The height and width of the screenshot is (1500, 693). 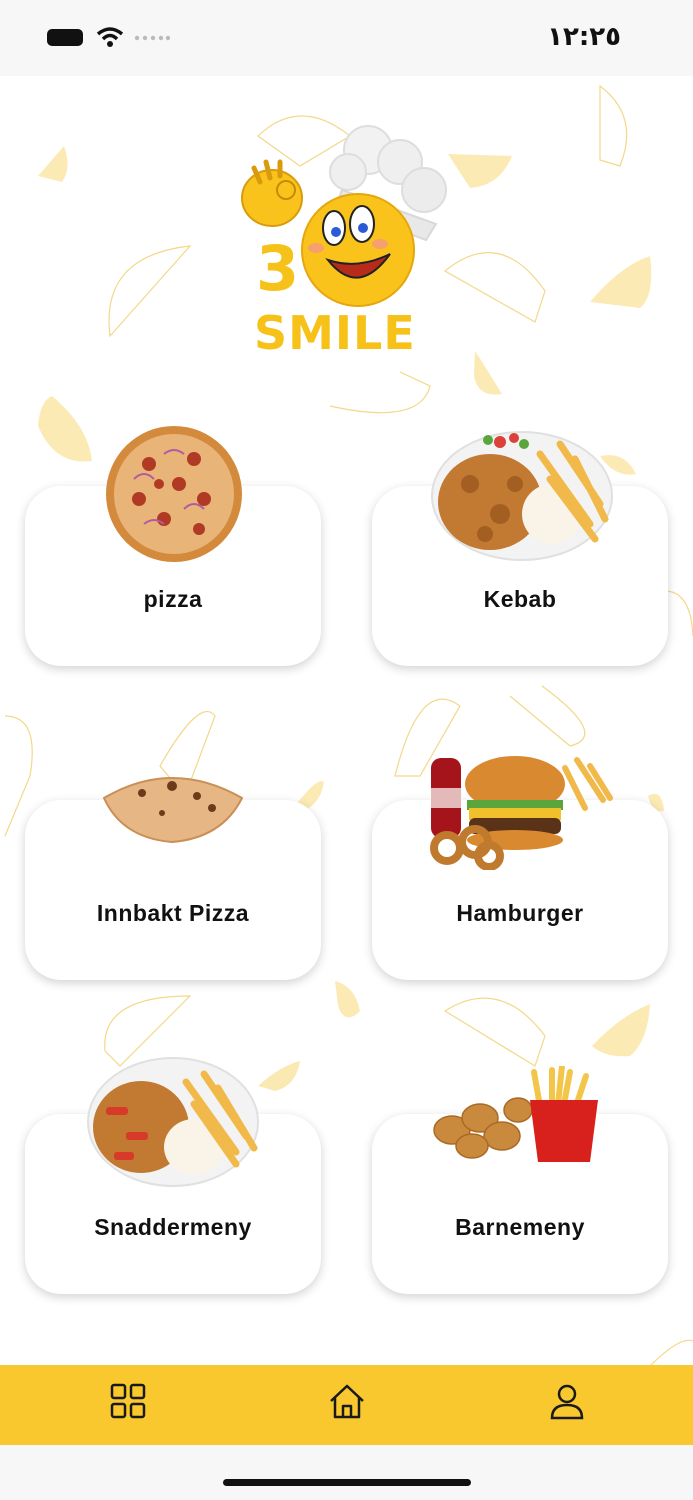 I want to click on home-indicator, so click(x=347, y=1482).